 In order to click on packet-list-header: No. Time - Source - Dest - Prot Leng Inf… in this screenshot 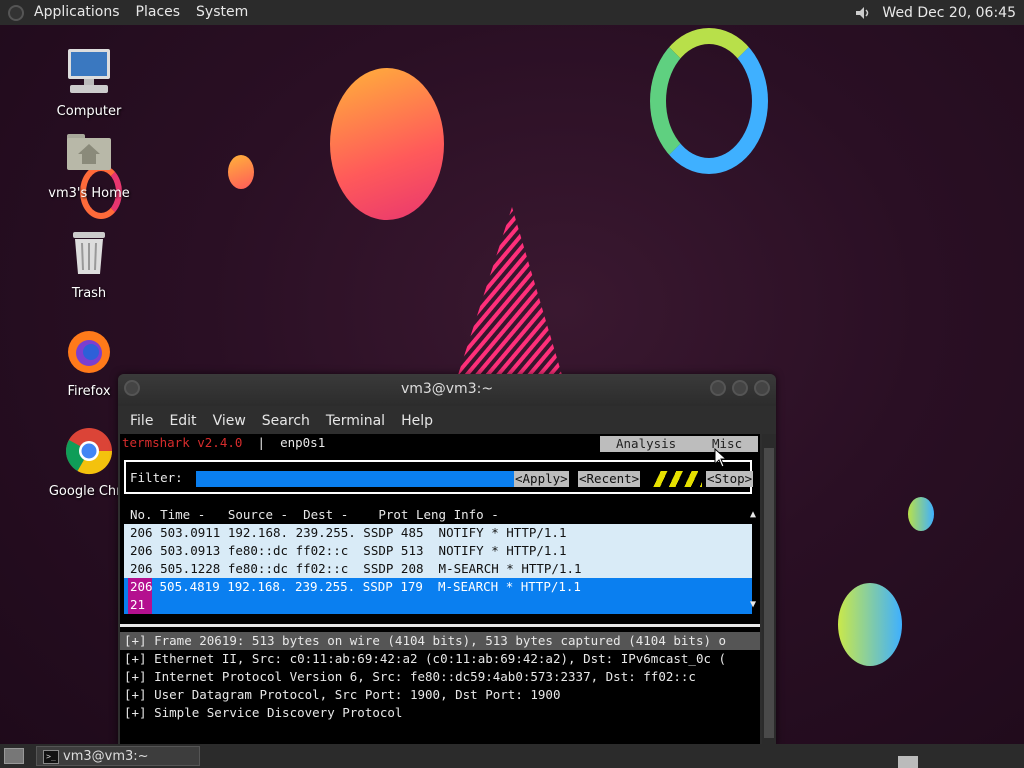, I will do `click(314, 514)`.